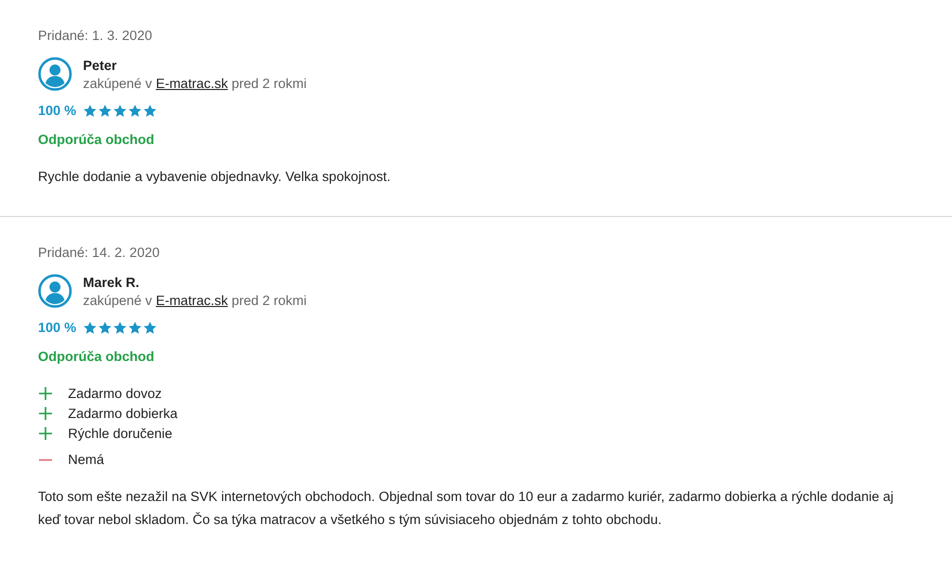 The width and height of the screenshot is (952, 584). What do you see at coordinates (123, 413) in the screenshot?
I see `pro-item: Zadarmo dobierka` at bounding box center [123, 413].